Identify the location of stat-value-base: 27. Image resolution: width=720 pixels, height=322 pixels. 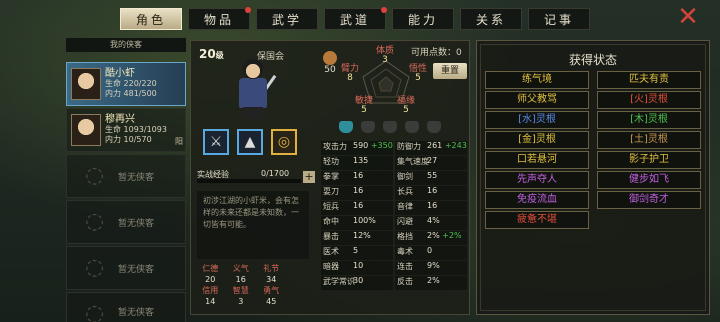
(432, 160).